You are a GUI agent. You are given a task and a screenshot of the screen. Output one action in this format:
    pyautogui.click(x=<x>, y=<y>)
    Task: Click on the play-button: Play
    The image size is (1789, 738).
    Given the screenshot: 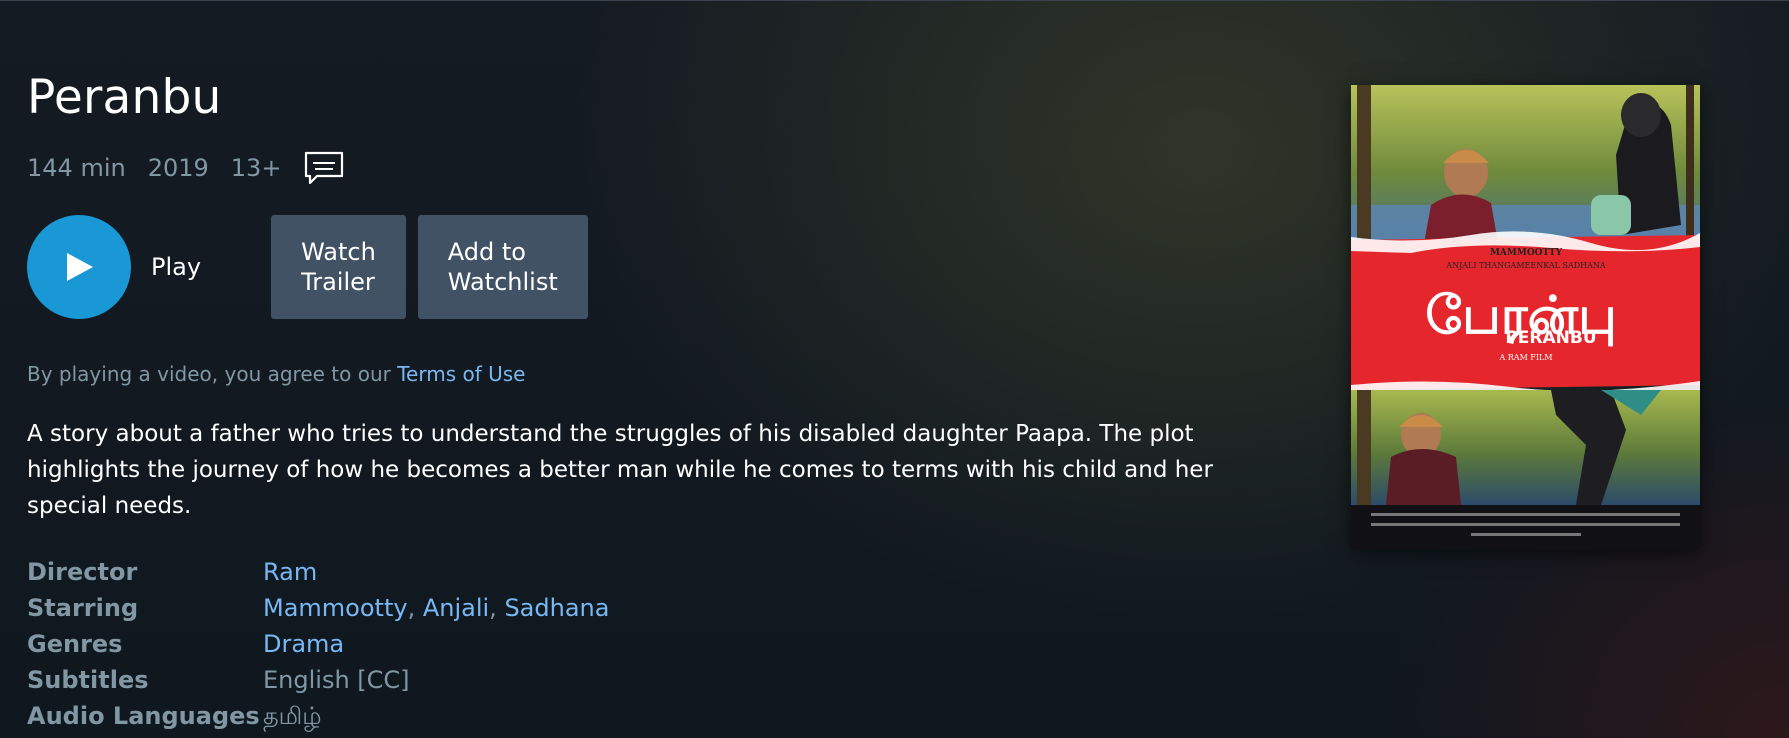 What is the action you would take?
    pyautogui.click(x=149, y=267)
    